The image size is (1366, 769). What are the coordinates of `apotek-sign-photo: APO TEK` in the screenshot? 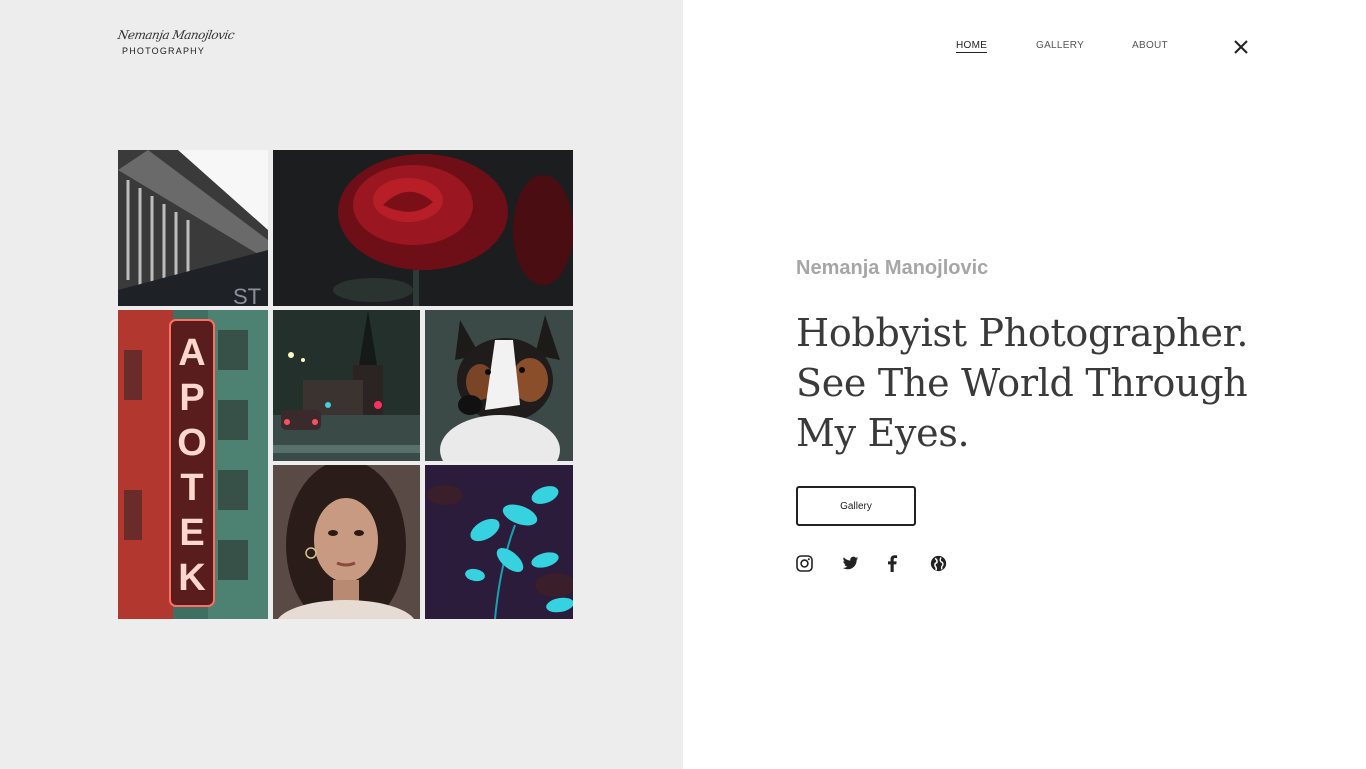 It's located at (193, 464).